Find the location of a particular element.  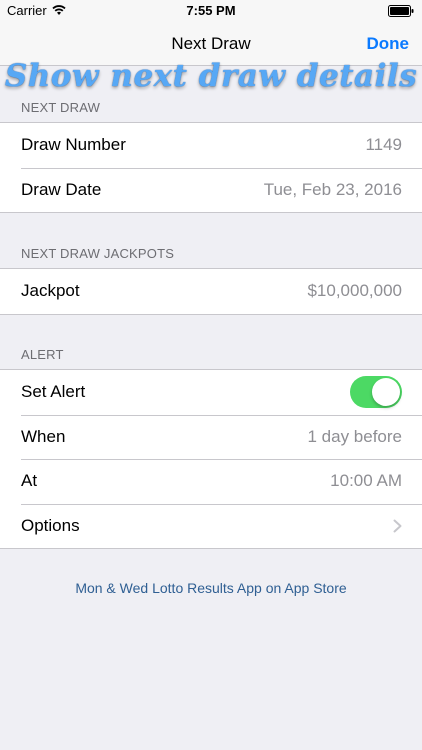

section-header-jackpots: NEXT DRAW JACKPOTS is located at coordinates (98, 253).